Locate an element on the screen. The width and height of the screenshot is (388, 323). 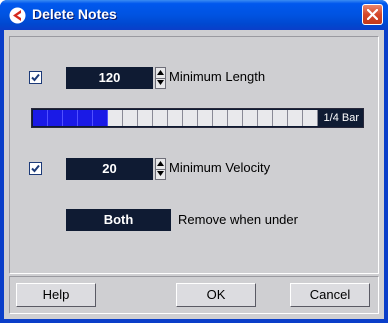
min-length-label: Minimum Length is located at coordinates (217, 76).